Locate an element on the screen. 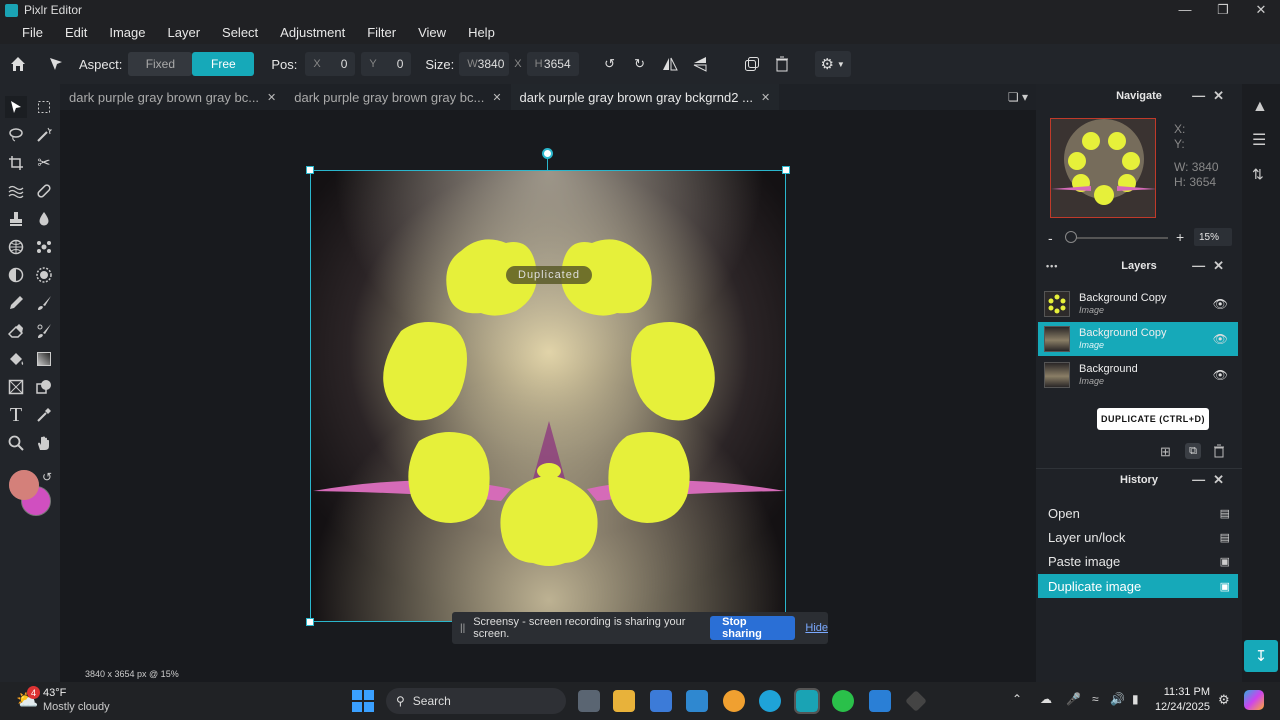 The width and height of the screenshot is (1280, 720). menu-adjustment: Adjustment is located at coordinates (312, 32).